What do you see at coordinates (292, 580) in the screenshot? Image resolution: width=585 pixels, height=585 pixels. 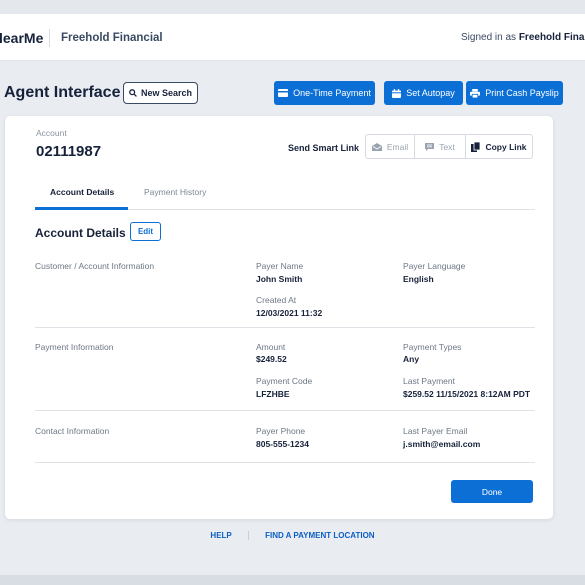 I see `bottom-bar` at bounding box center [292, 580].